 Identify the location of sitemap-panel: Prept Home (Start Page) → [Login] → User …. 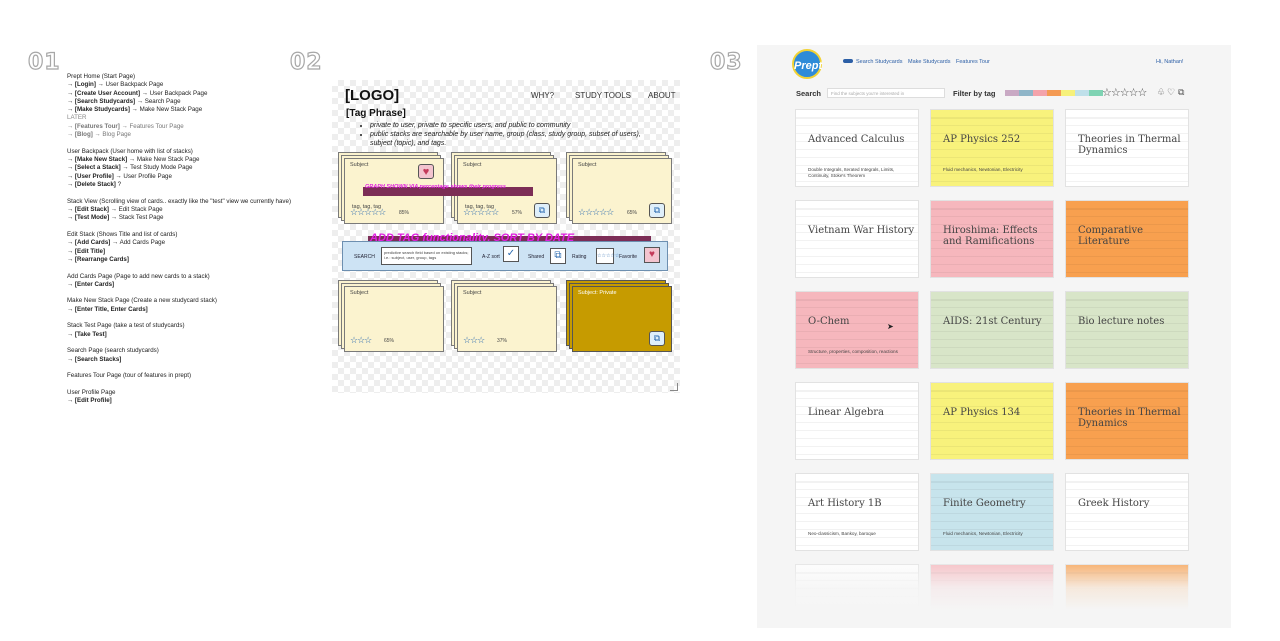
(179, 243).